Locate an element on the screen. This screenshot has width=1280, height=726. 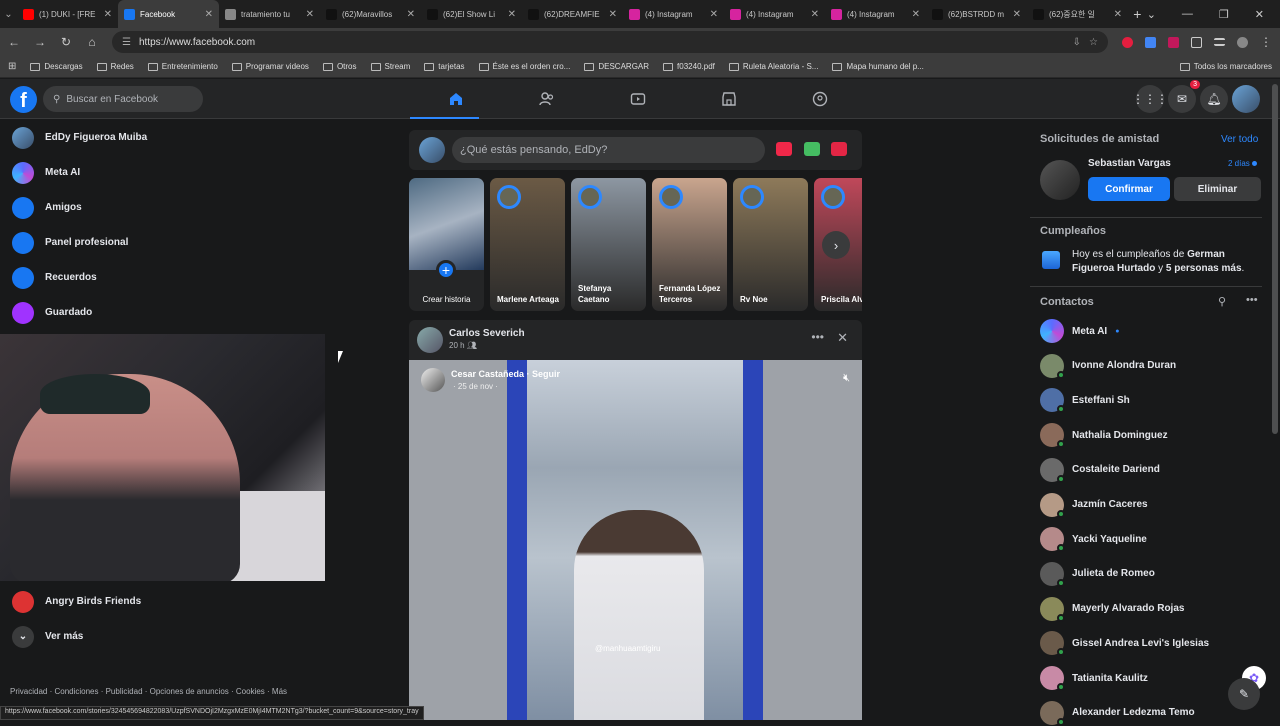
bookmark-item: Programar videos is located at coordinates (270, 66).